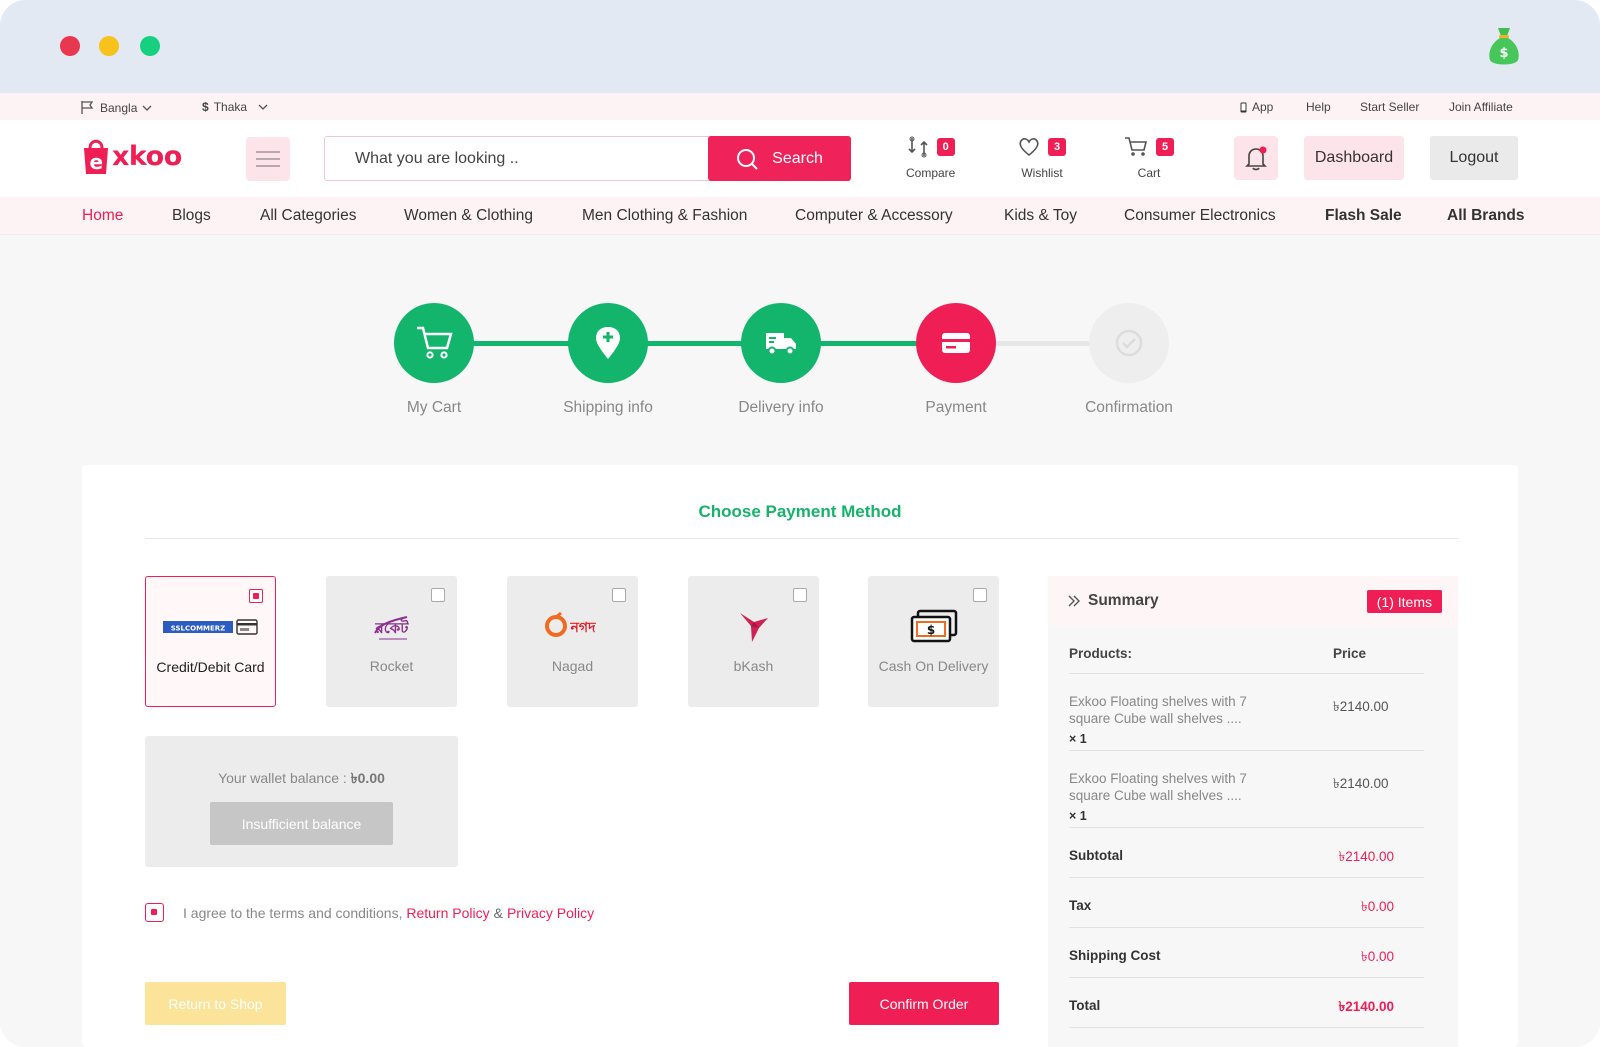 The height and width of the screenshot is (1047, 1600). I want to click on location-pin-icon, so click(608, 343).